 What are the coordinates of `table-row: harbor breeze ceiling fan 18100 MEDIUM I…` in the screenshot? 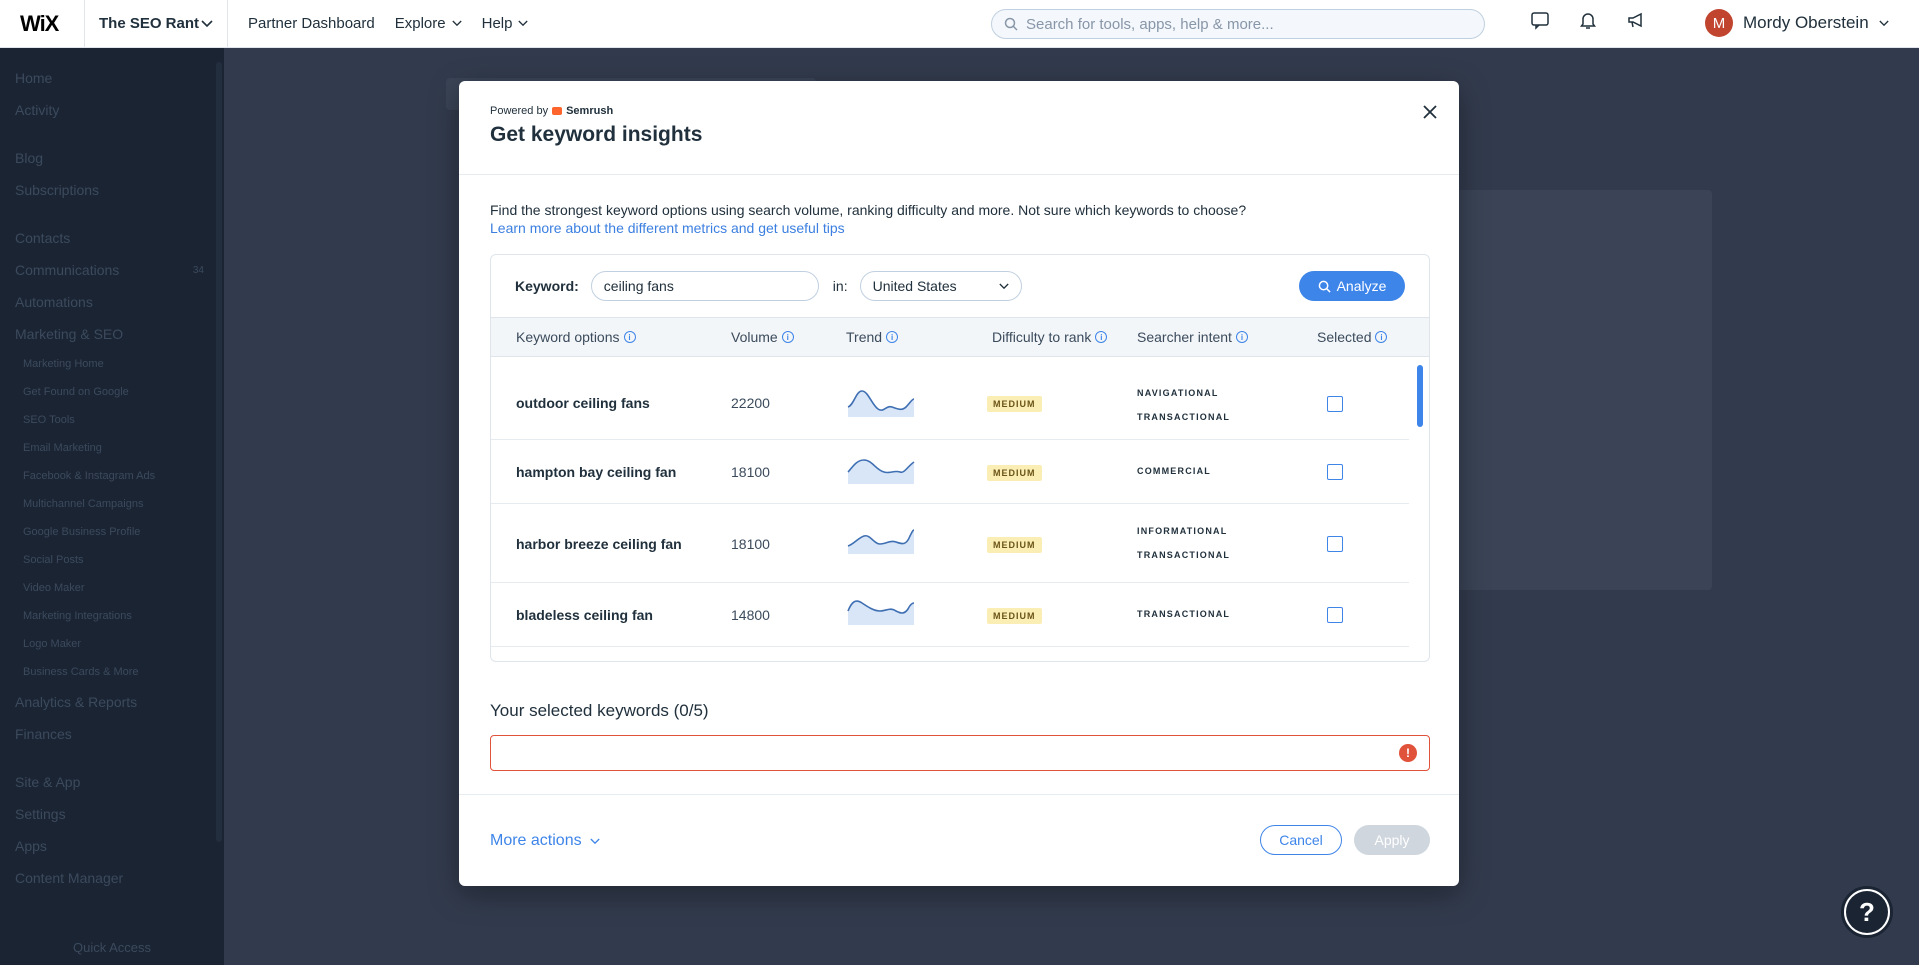 It's located at (950, 543).